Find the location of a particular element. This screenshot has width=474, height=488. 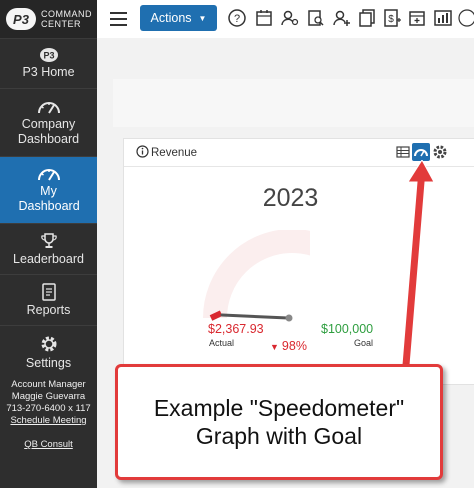

speedometer-gauge is located at coordinates (256, 276).